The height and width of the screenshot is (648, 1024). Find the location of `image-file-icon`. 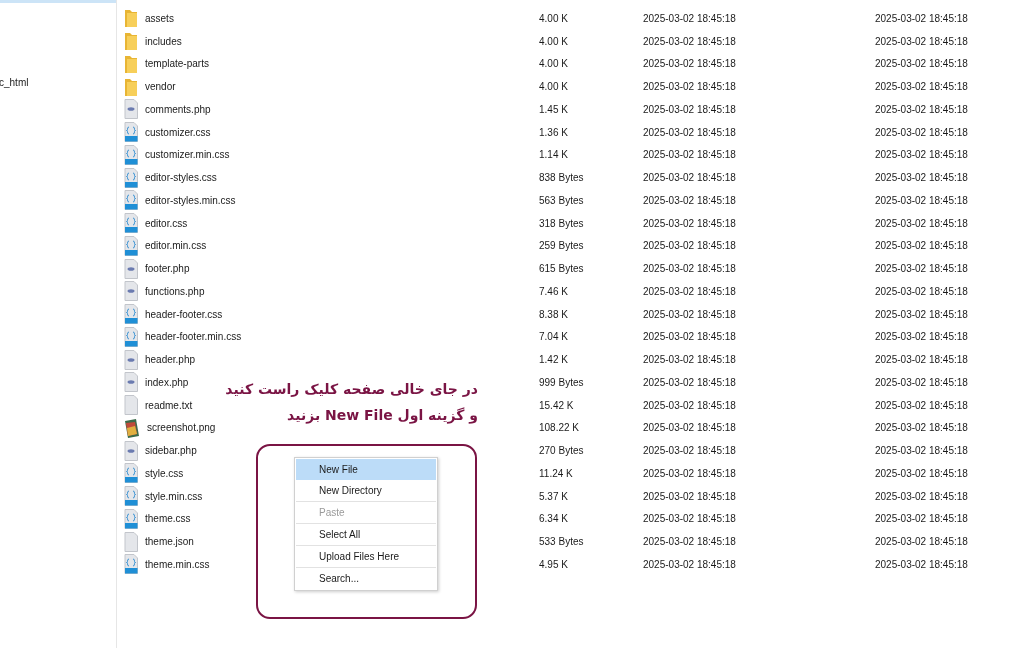

image-file-icon is located at coordinates (132, 427).